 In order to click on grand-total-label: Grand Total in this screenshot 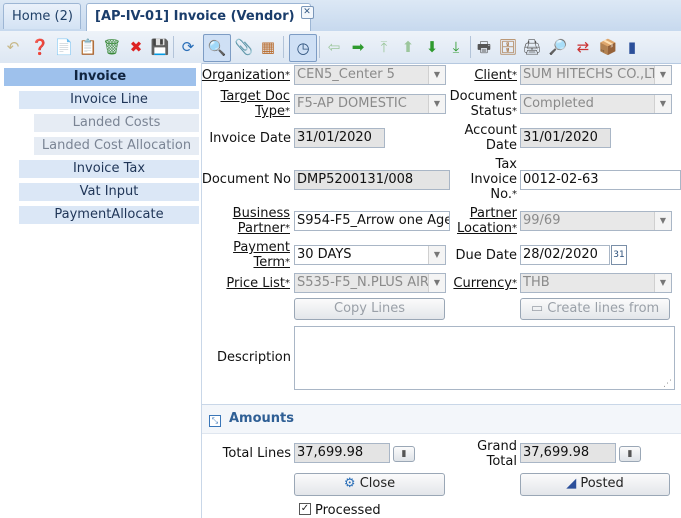, I will do `click(497, 454)`.